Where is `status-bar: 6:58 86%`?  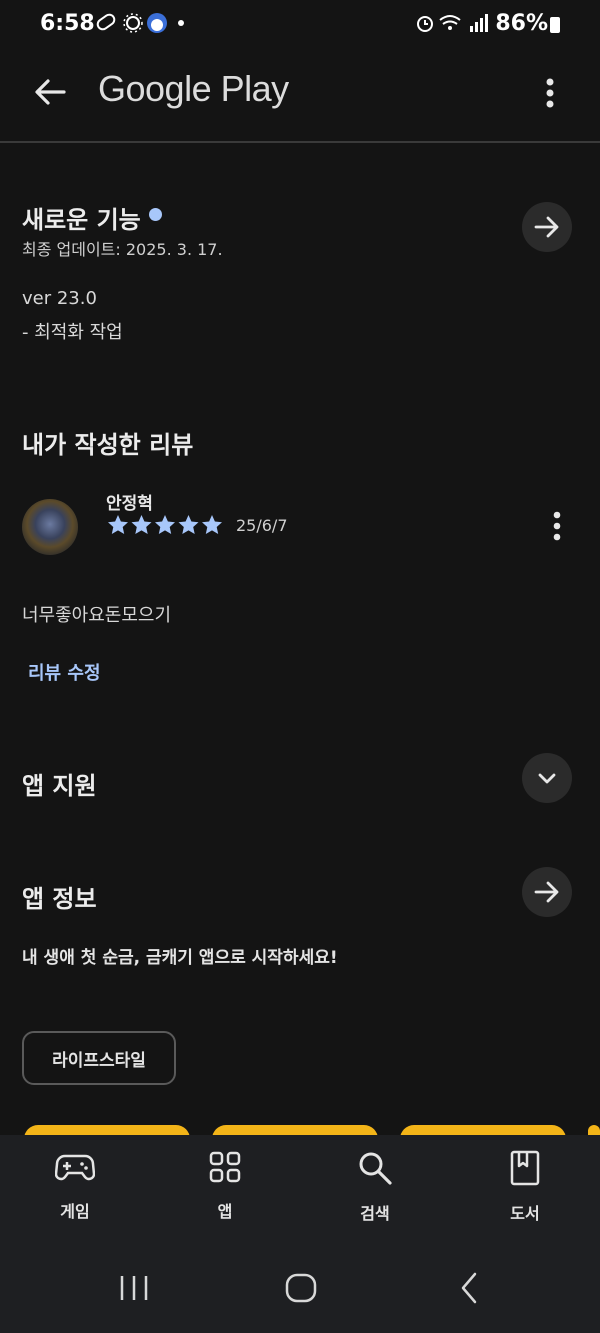
status-bar: 6:58 86% is located at coordinates (300, 26).